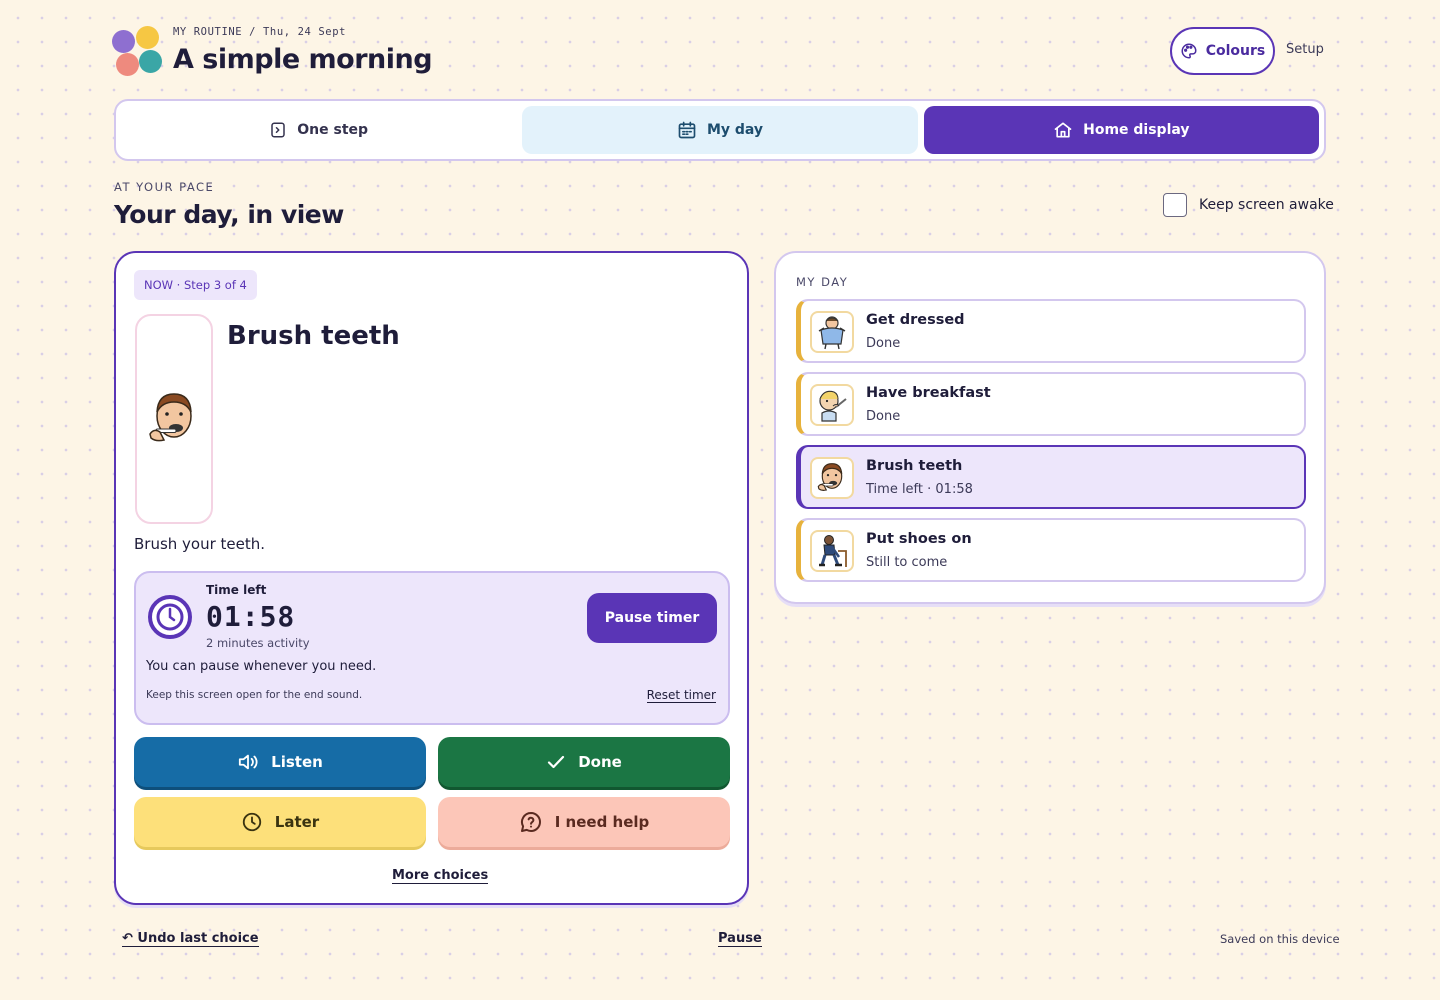 Image resolution: width=1440 pixels, height=1000 pixels. I want to click on reset-timer-link: Reset timer, so click(681, 695).